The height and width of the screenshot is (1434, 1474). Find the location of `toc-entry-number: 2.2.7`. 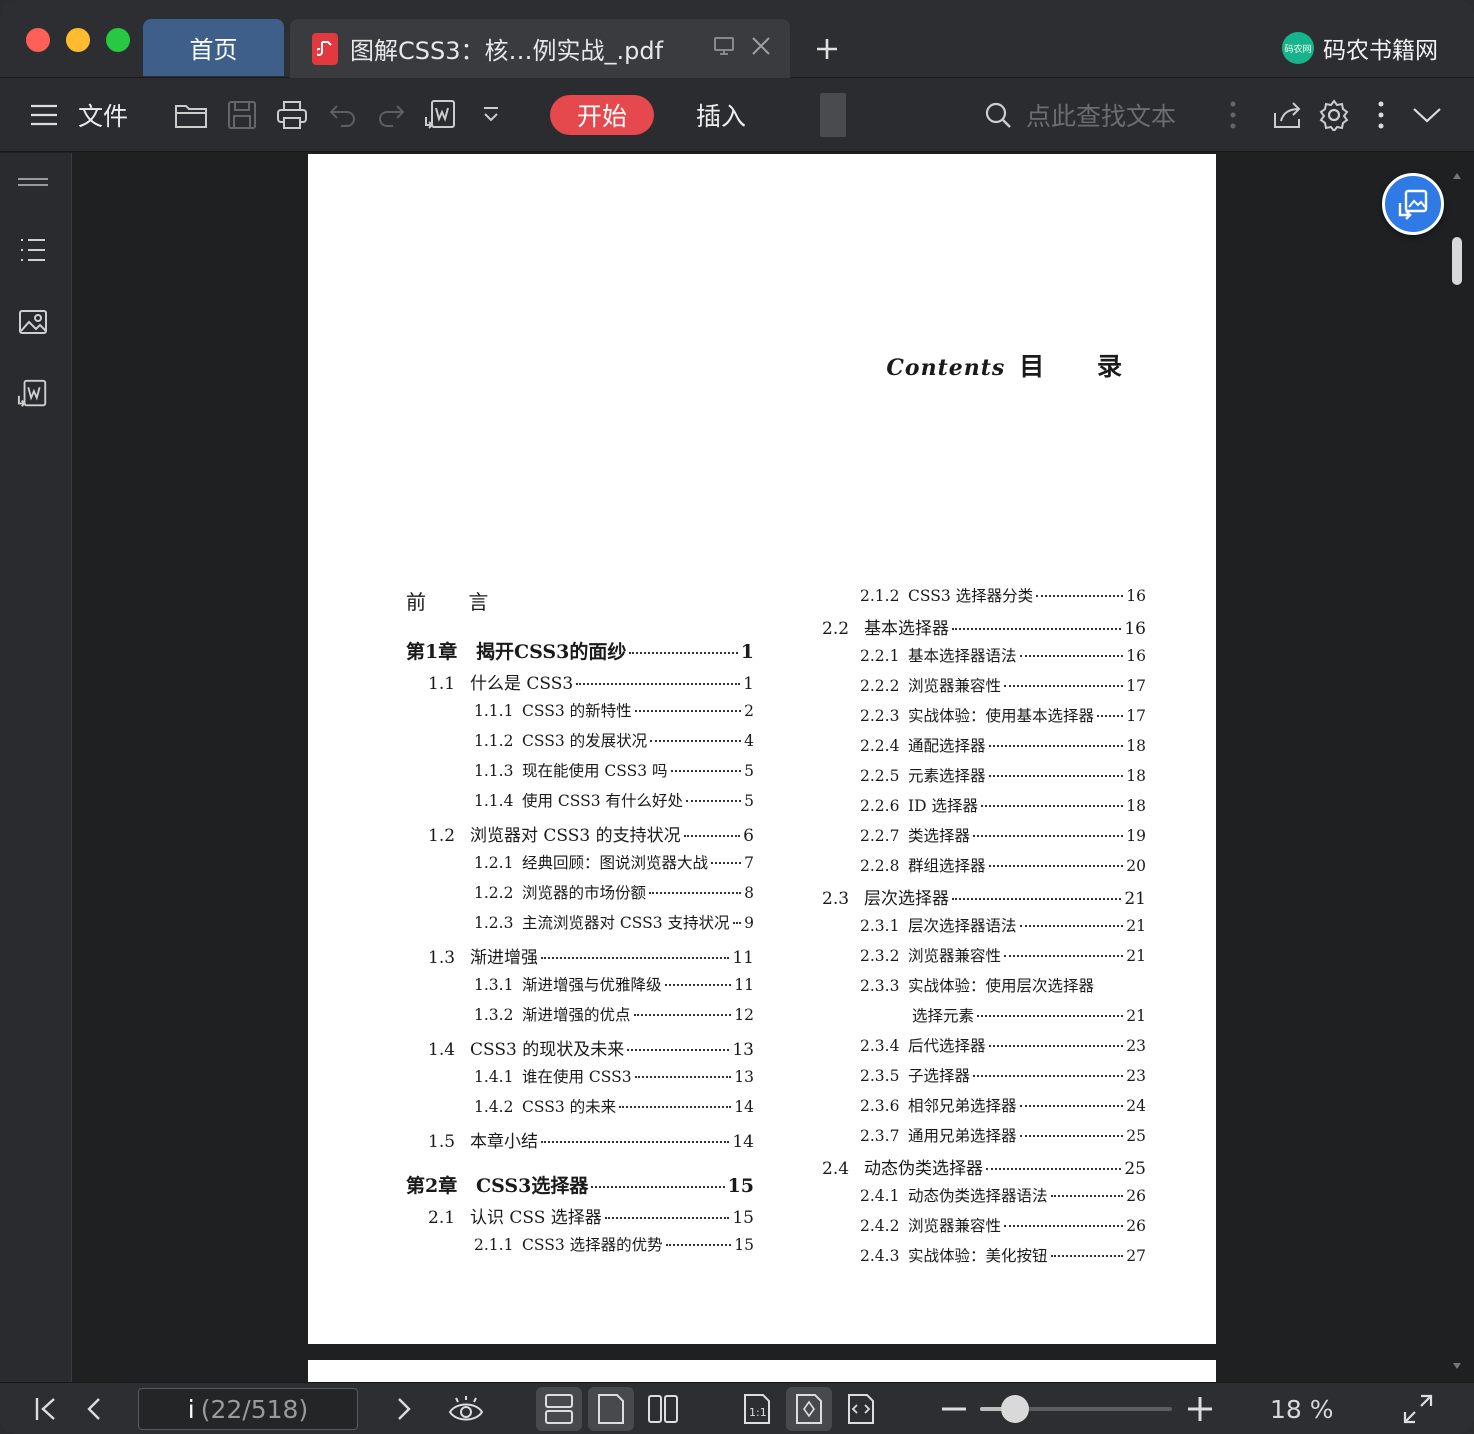

toc-entry-number: 2.2.7 is located at coordinates (880, 836).